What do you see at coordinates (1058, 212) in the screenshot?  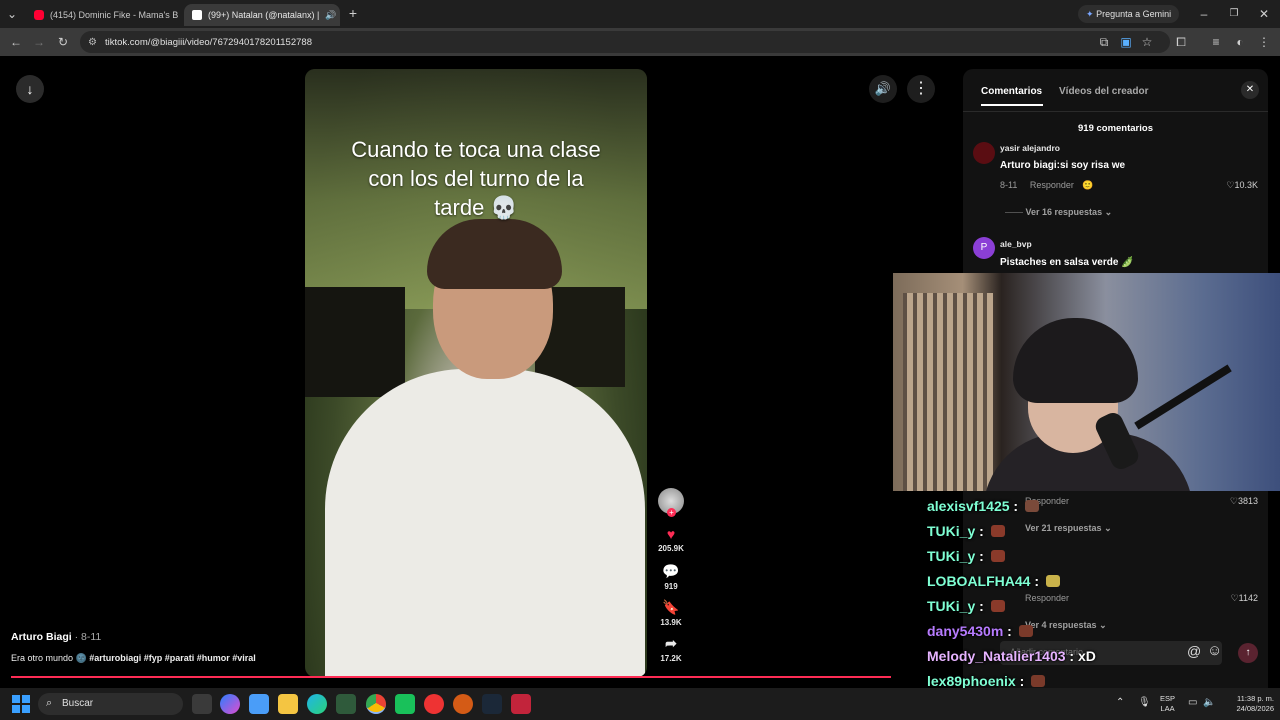 I see `view-replies-button: —— Ver 16 respuestas ⌄` at bounding box center [1058, 212].